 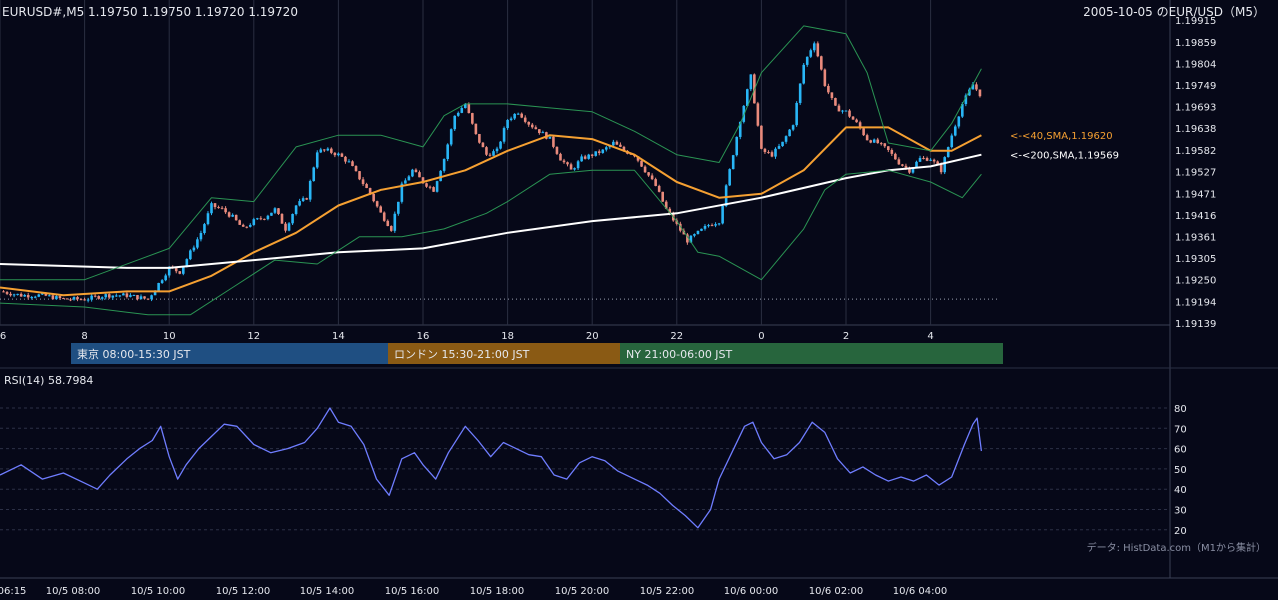 What do you see at coordinates (1176, 547) in the screenshot?
I see `source-note: データ: HistData.com（M1から集計）` at bounding box center [1176, 547].